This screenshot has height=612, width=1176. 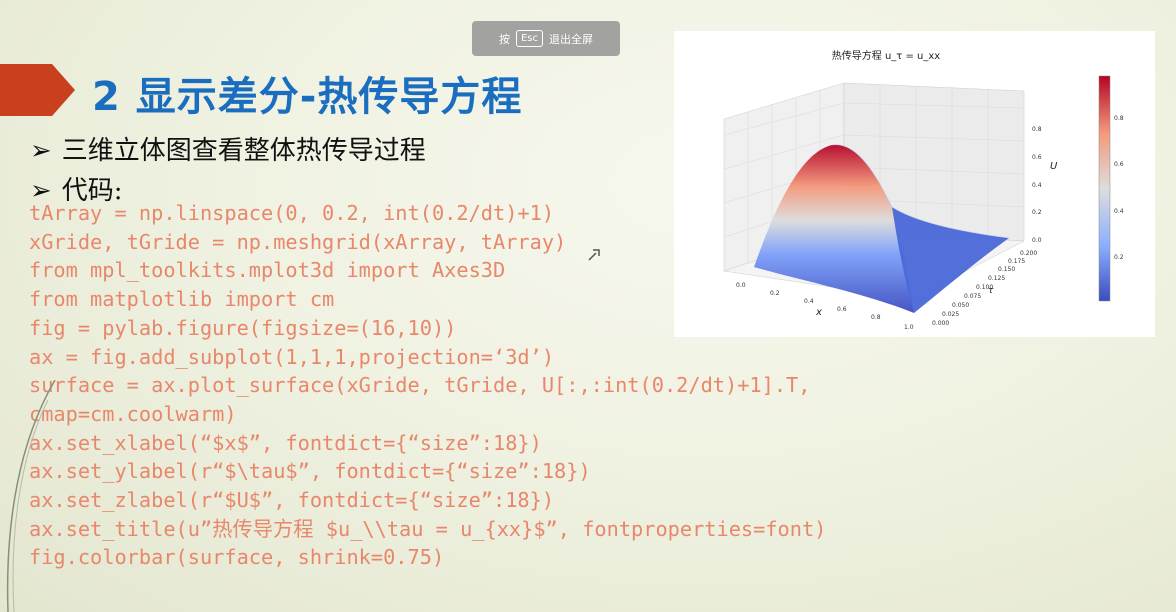 What do you see at coordinates (1119, 211) in the screenshot?
I see `colorbar-tick: 0.4` at bounding box center [1119, 211].